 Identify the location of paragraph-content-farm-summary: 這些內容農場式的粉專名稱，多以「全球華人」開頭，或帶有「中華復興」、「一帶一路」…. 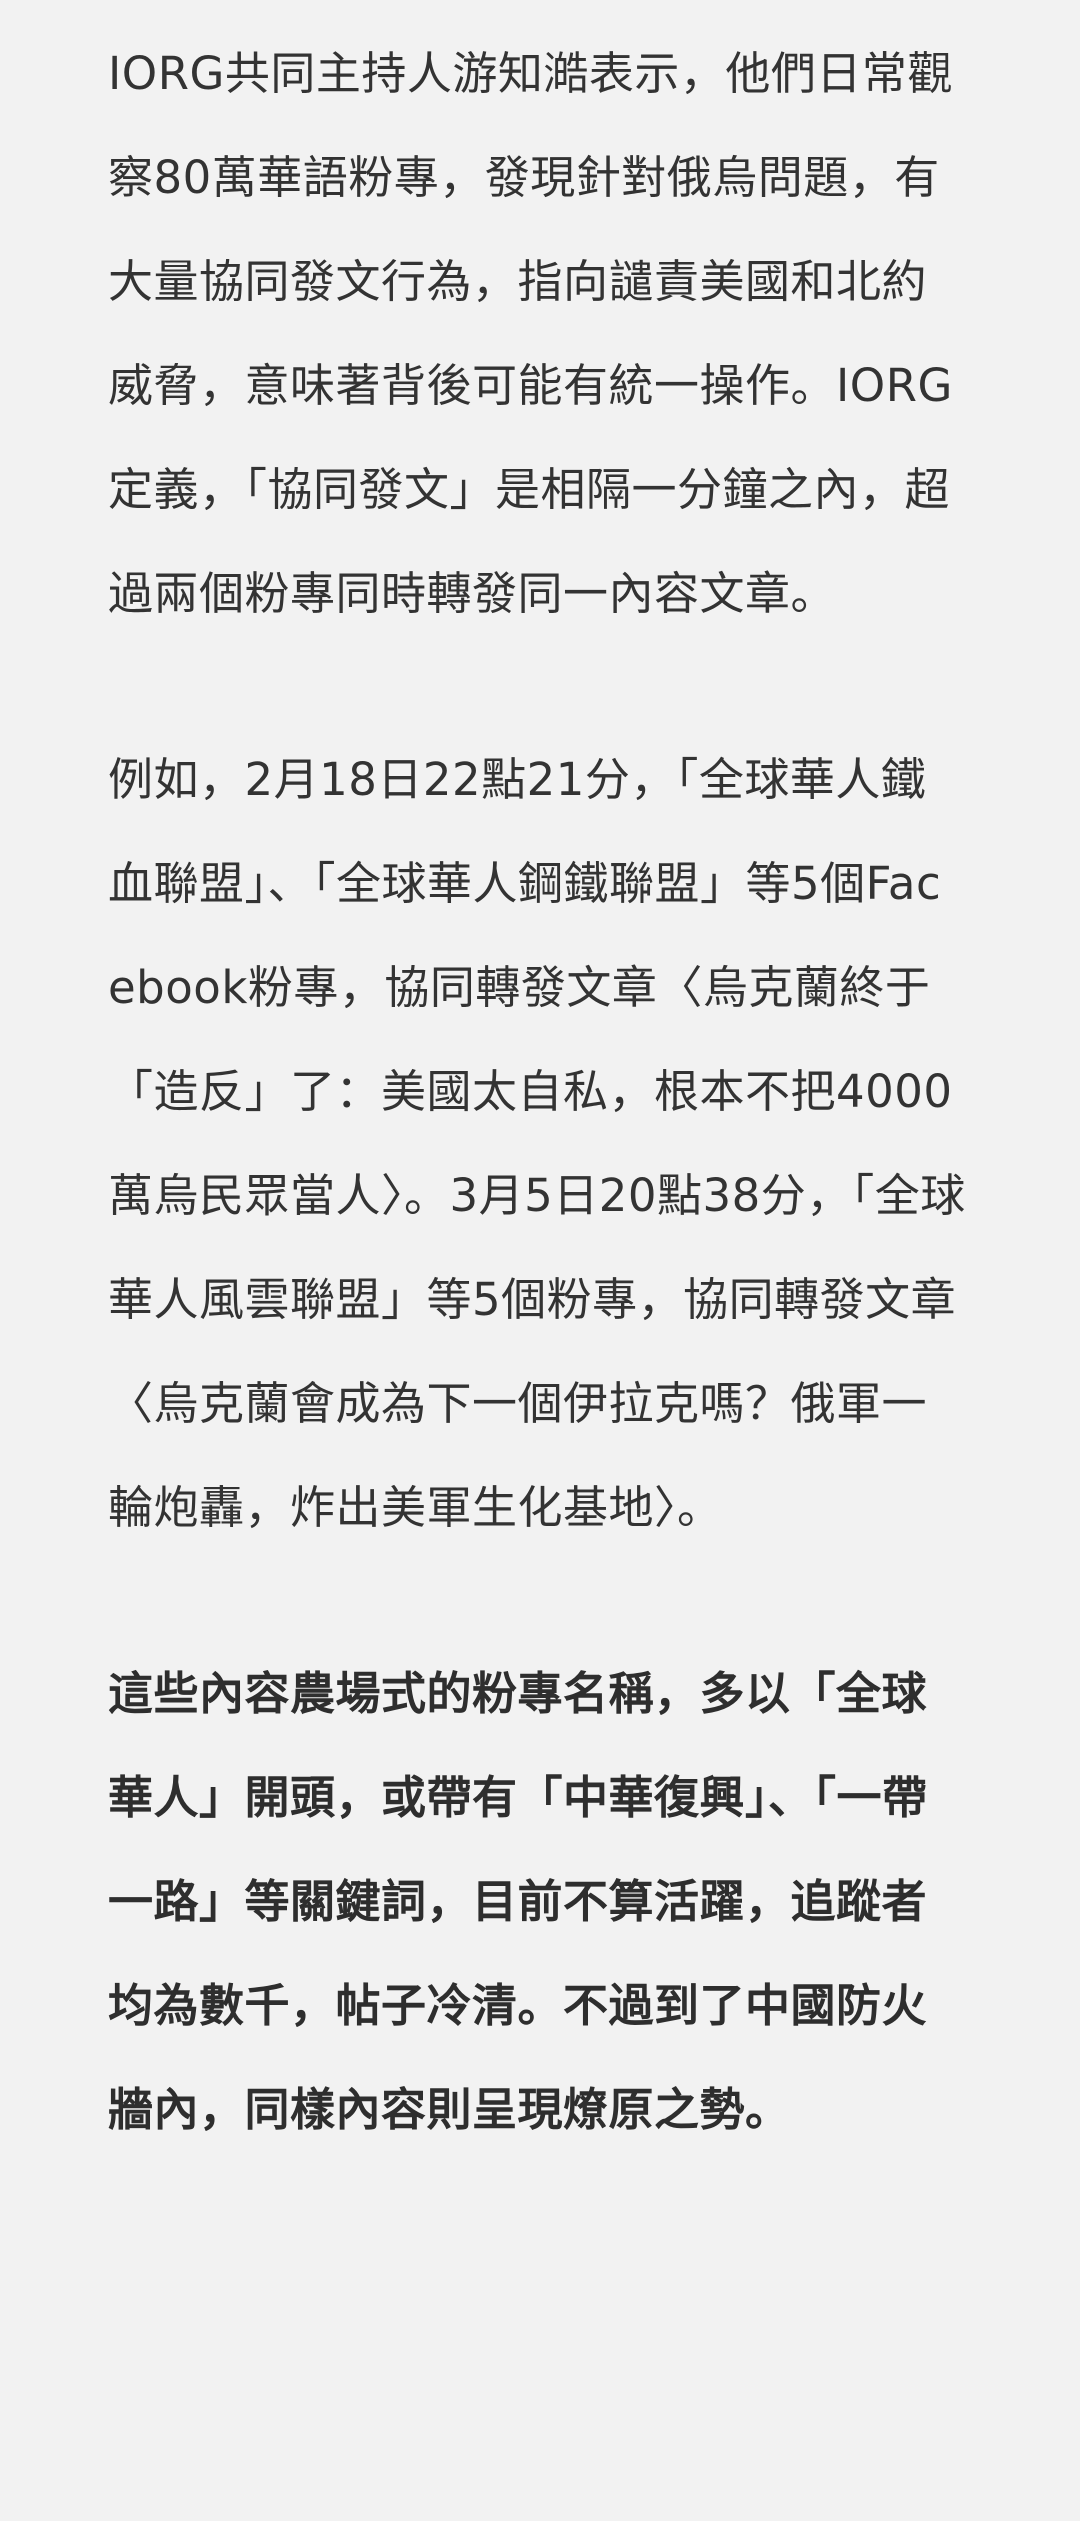
(518, 1901).